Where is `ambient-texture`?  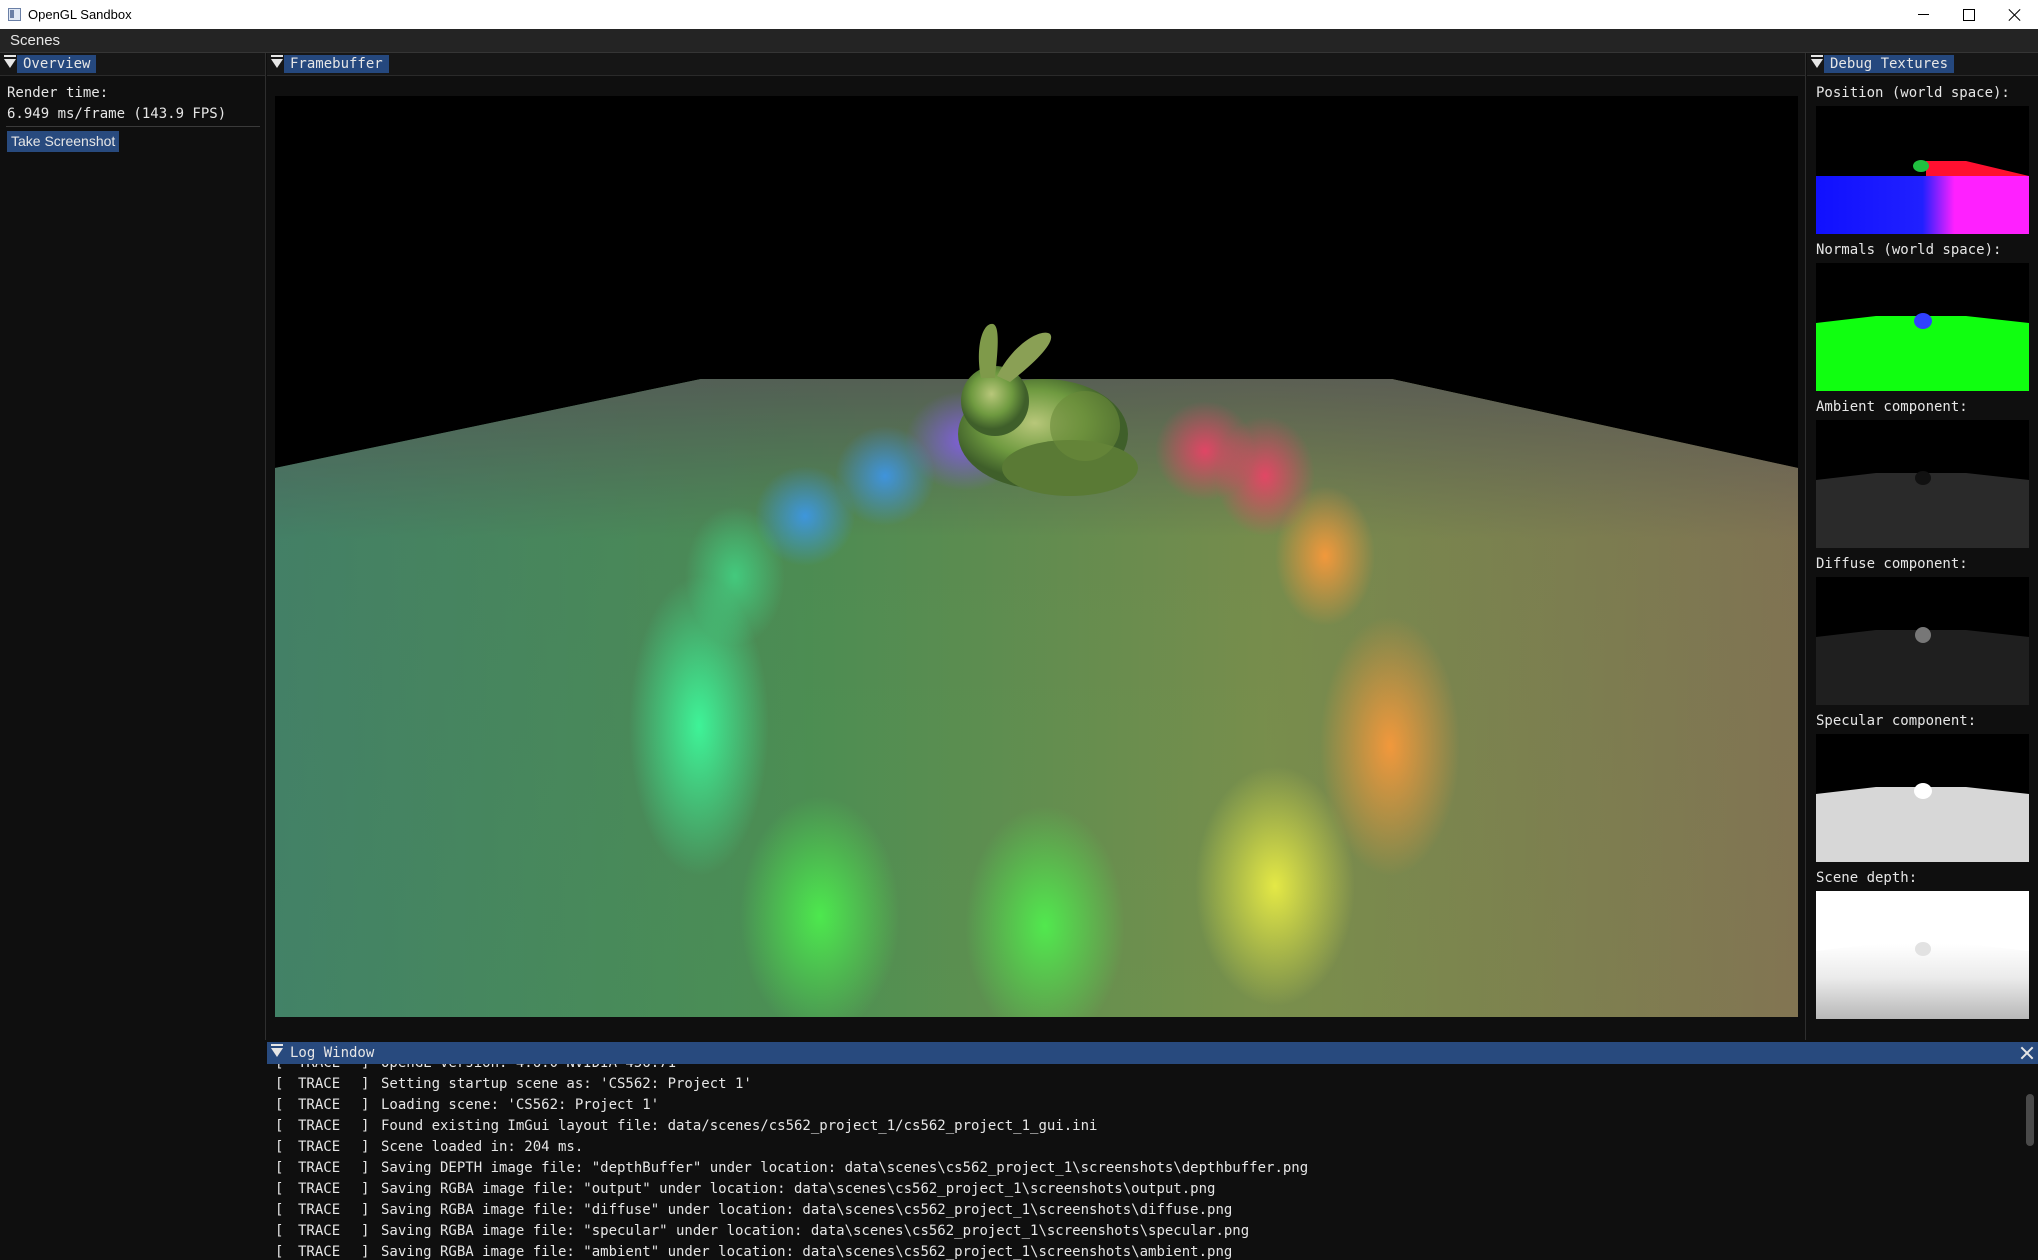
ambient-texture is located at coordinates (1922, 484).